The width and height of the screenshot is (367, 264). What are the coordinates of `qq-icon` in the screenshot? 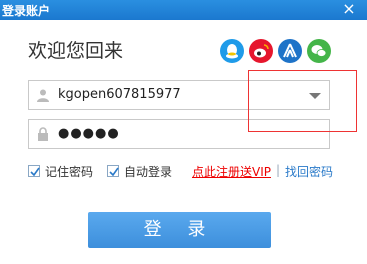 It's located at (232, 51).